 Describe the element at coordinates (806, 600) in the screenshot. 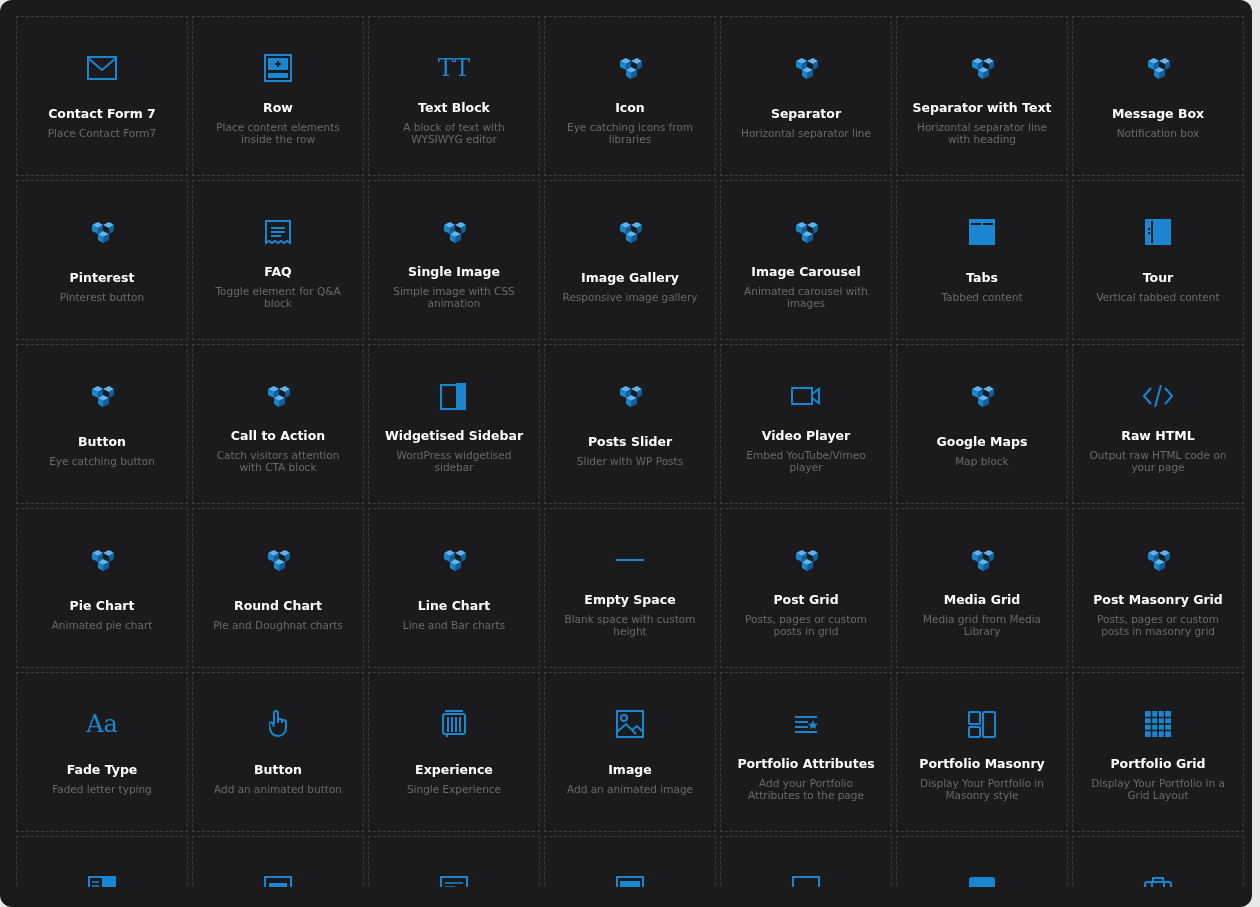

I see `element-title: Post Grid` at that location.